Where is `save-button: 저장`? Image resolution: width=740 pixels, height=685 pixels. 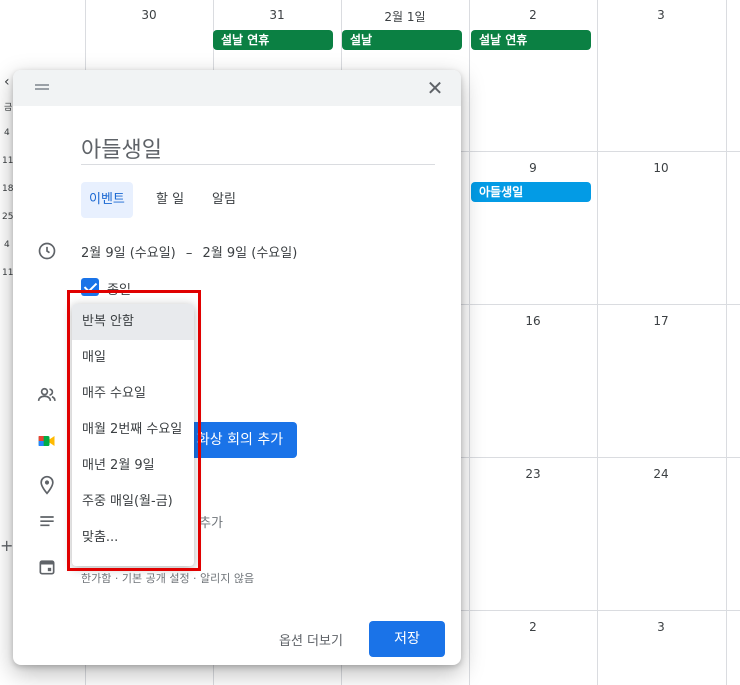
save-button: 저장 is located at coordinates (407, 639).